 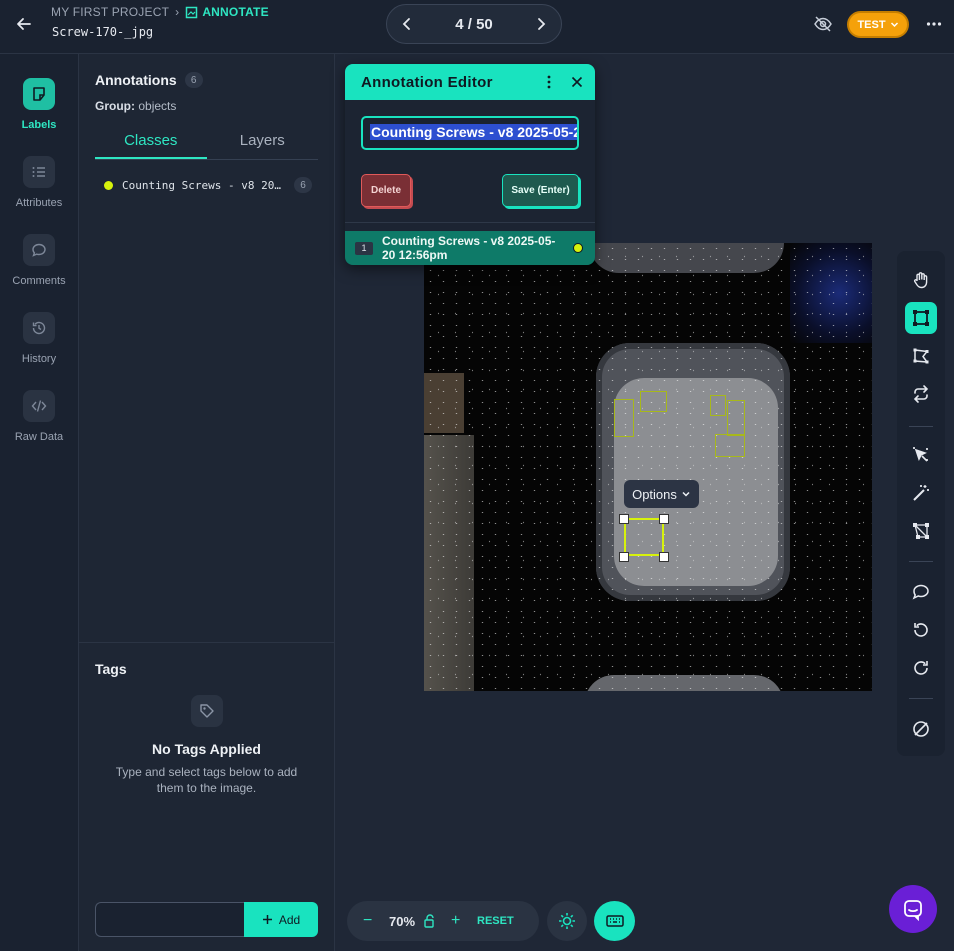 I want to click on prev-image-icon, so click(x=407, y=24).